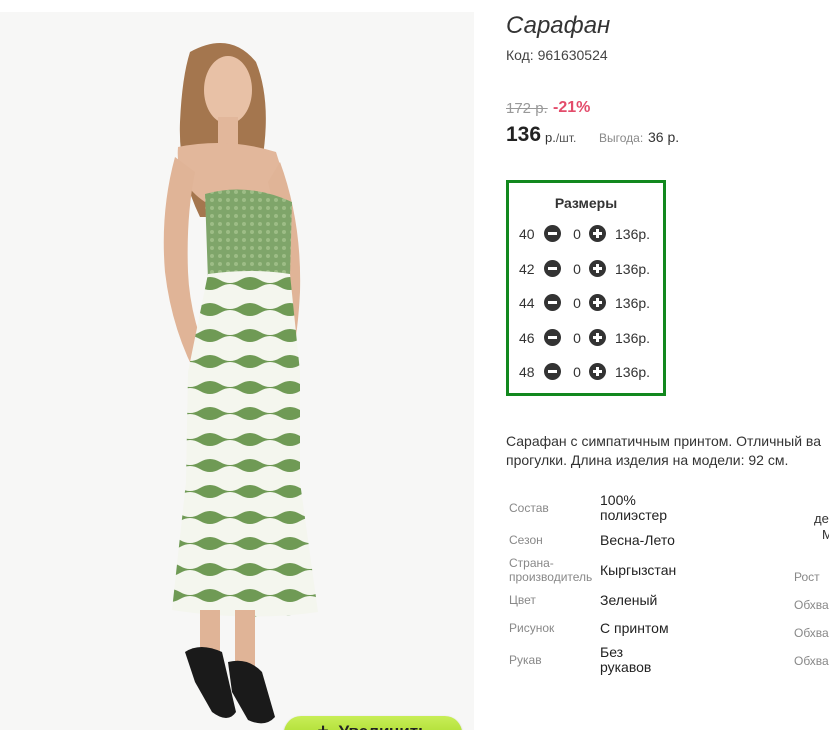 The image size is (829, 730). What do you see at coordinates (664, 137) in the screenshot?
I see `profit-value: 36 р.` at bounding box center [664, 137].